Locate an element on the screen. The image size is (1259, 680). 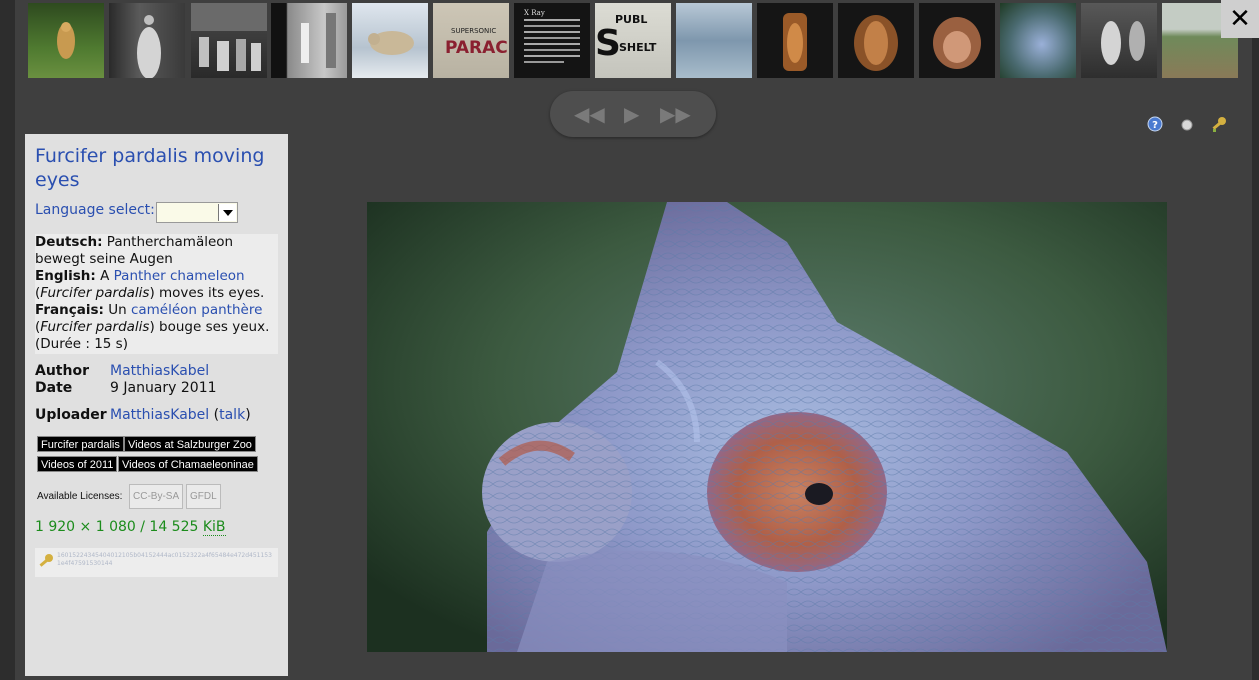
previous-icon: ◀◀ is located at coordinates (589, 114).